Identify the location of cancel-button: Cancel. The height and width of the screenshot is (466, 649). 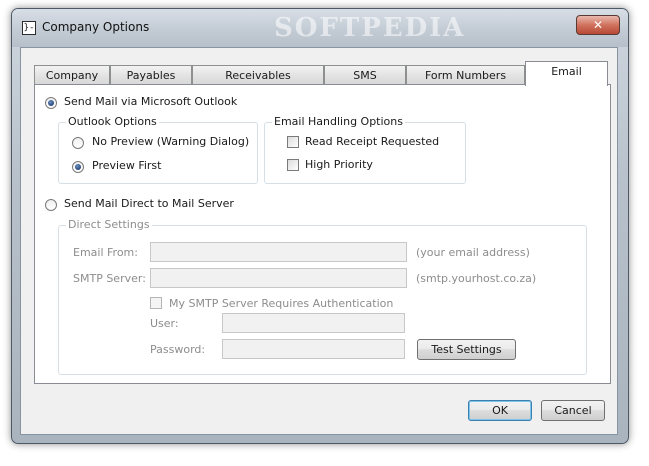
(573, 410).